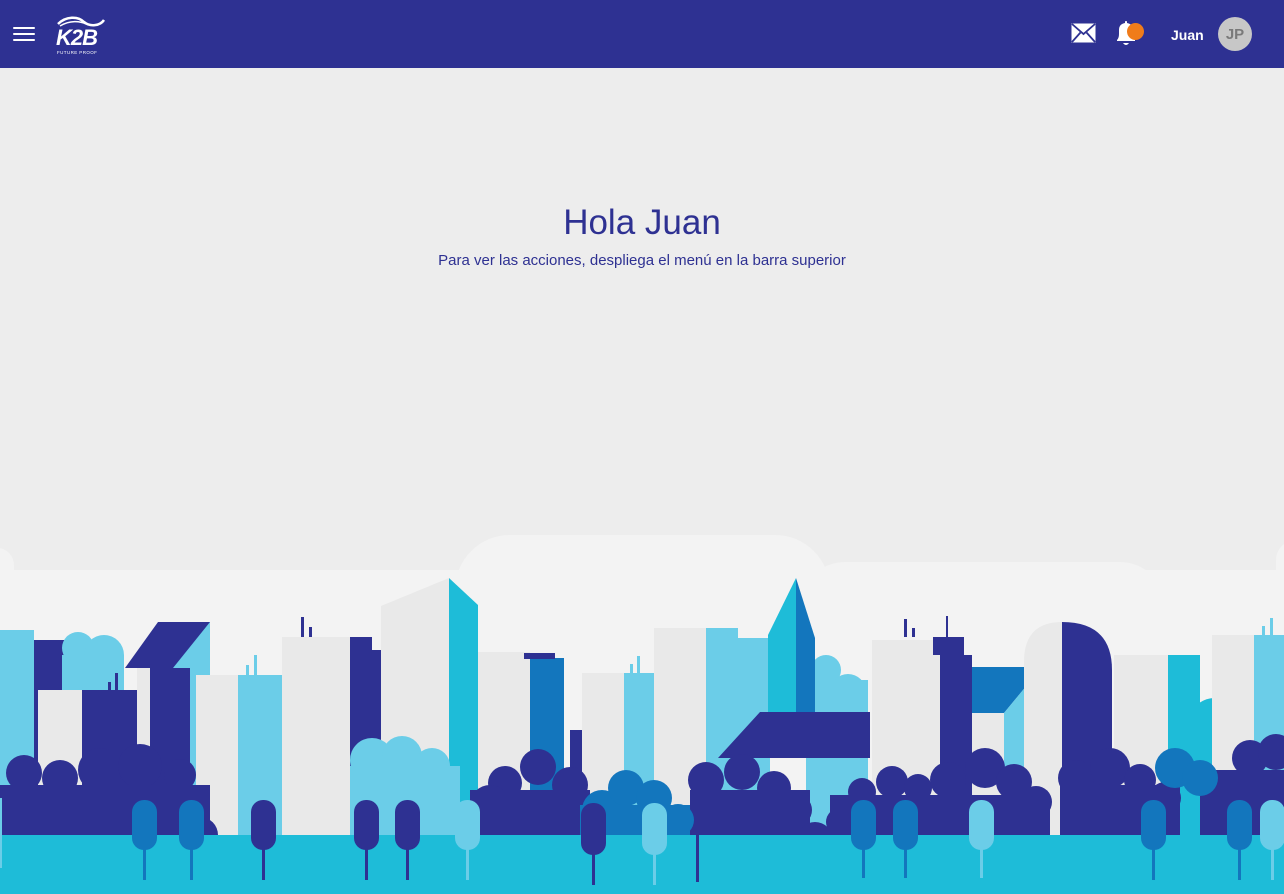  I want to click on hamburger-menu-icon, so click(24, 34).